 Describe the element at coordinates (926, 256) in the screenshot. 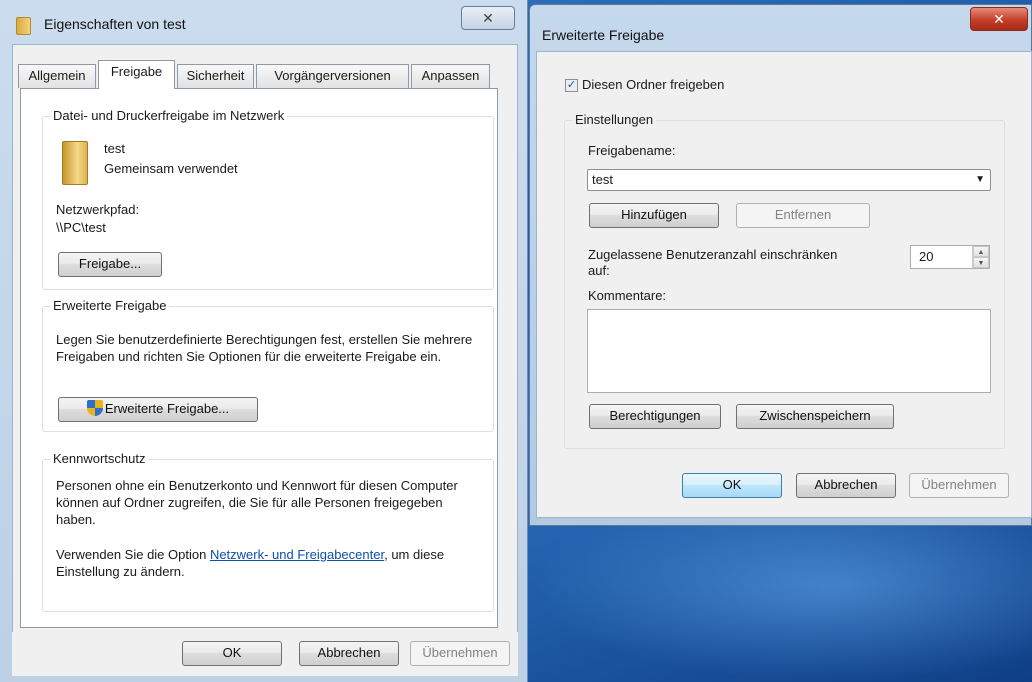

I see `user-limit-value: 20` at that location.